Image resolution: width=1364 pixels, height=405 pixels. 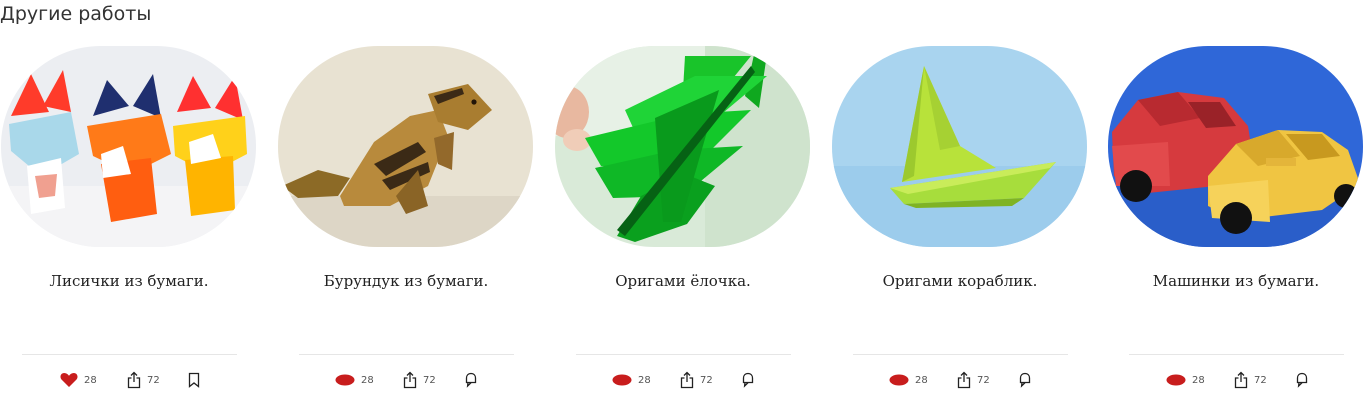 What do you see at coordinates (69, 380) in the screenshot?
I see `heart-icon` at bounding box center [69, 380].